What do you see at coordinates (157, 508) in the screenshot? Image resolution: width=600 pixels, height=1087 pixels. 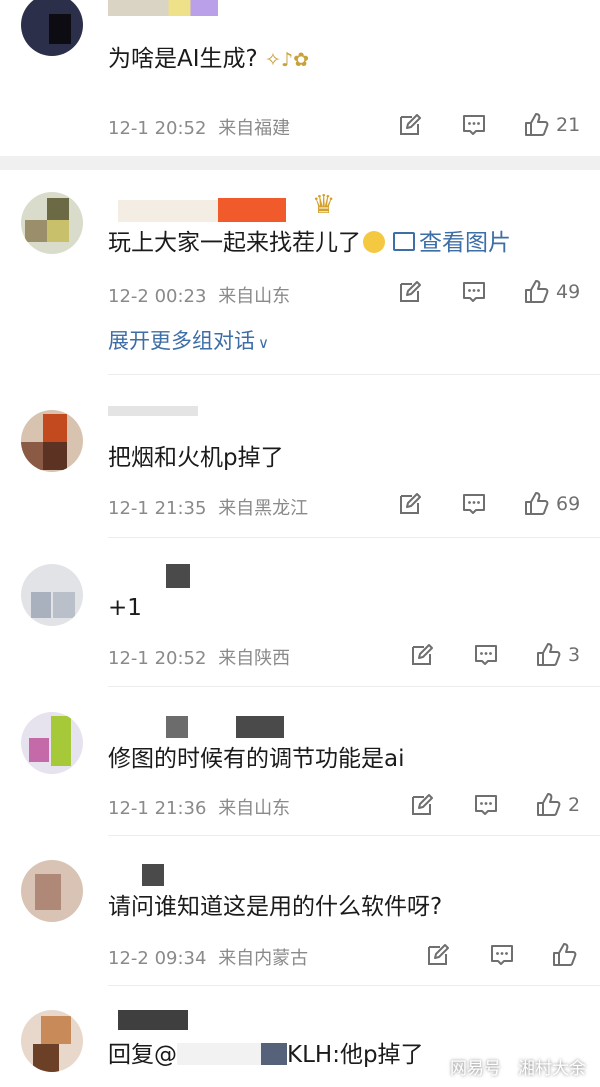 I see `comment-date: 12-1 21:35` at bounding box center [157, 508].